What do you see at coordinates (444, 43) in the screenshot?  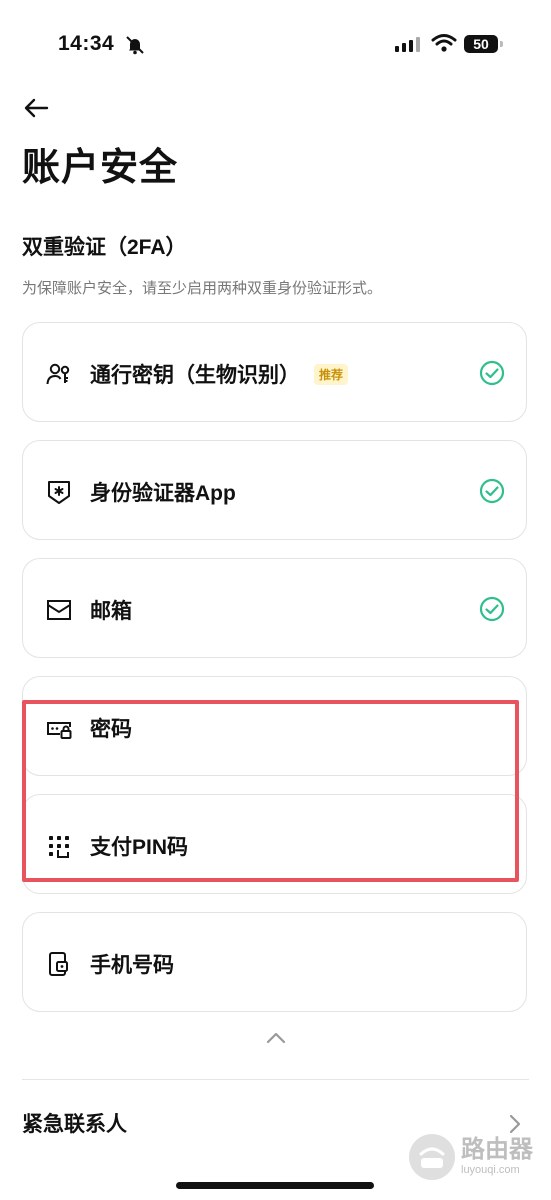 I see `wifi-icon` at bounding box center [444, 43].